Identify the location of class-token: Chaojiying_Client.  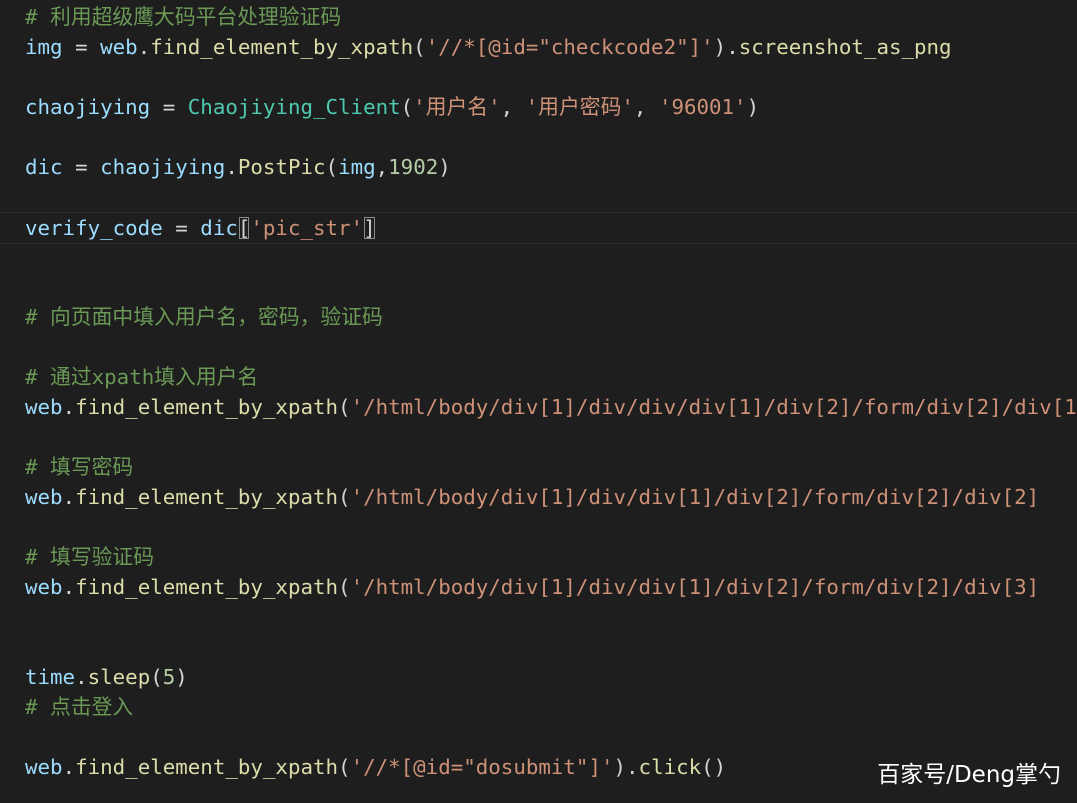
(294, 107).